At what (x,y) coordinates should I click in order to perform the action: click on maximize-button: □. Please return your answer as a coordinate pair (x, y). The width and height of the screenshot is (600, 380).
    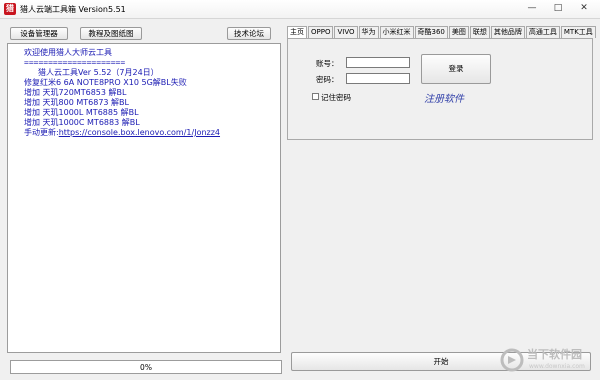
    Looking at the image, I should click on (558, 9).